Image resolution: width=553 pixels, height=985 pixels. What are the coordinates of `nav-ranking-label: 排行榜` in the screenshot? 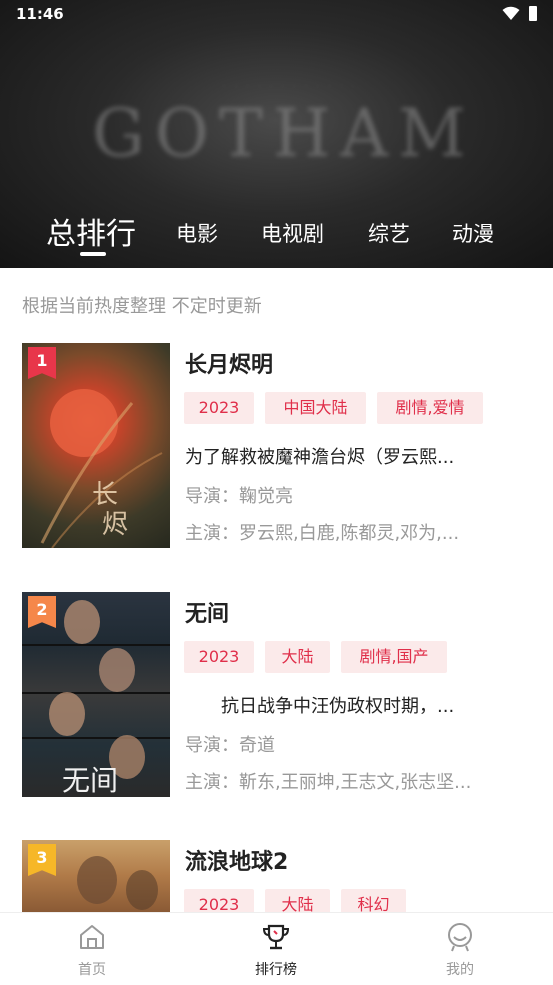 It's located at (276, 970).